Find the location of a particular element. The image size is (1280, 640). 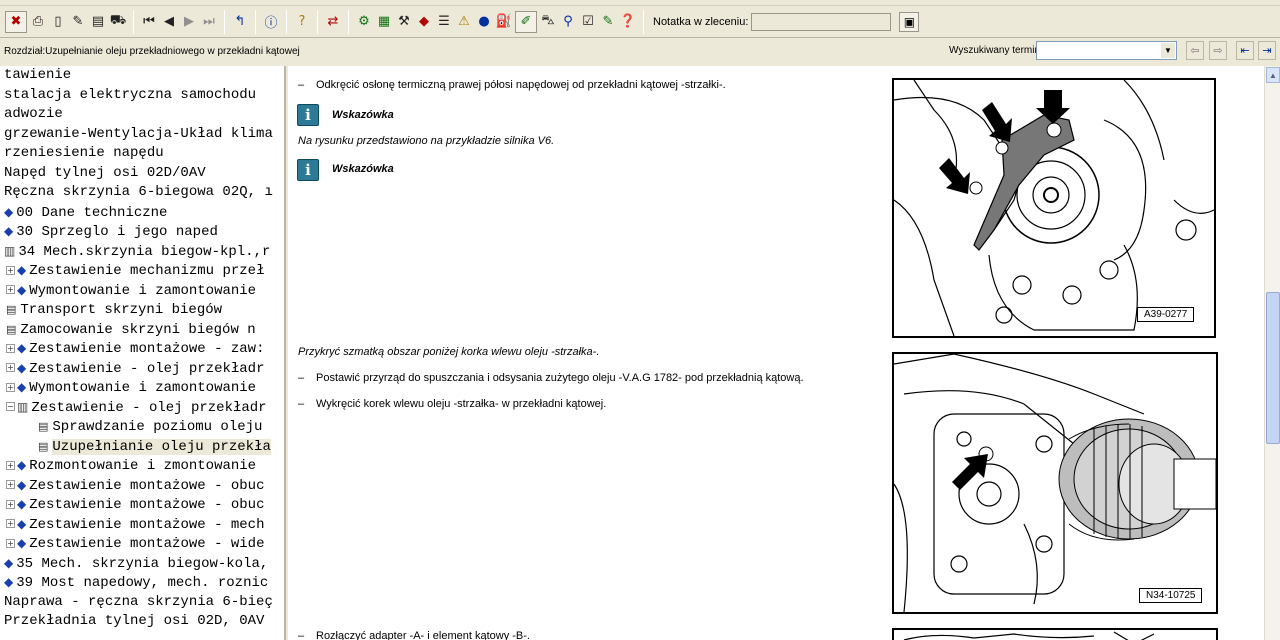

tree-item: grzewanie-Wentylacja-Układ klima is located at coordinates (142, 135).